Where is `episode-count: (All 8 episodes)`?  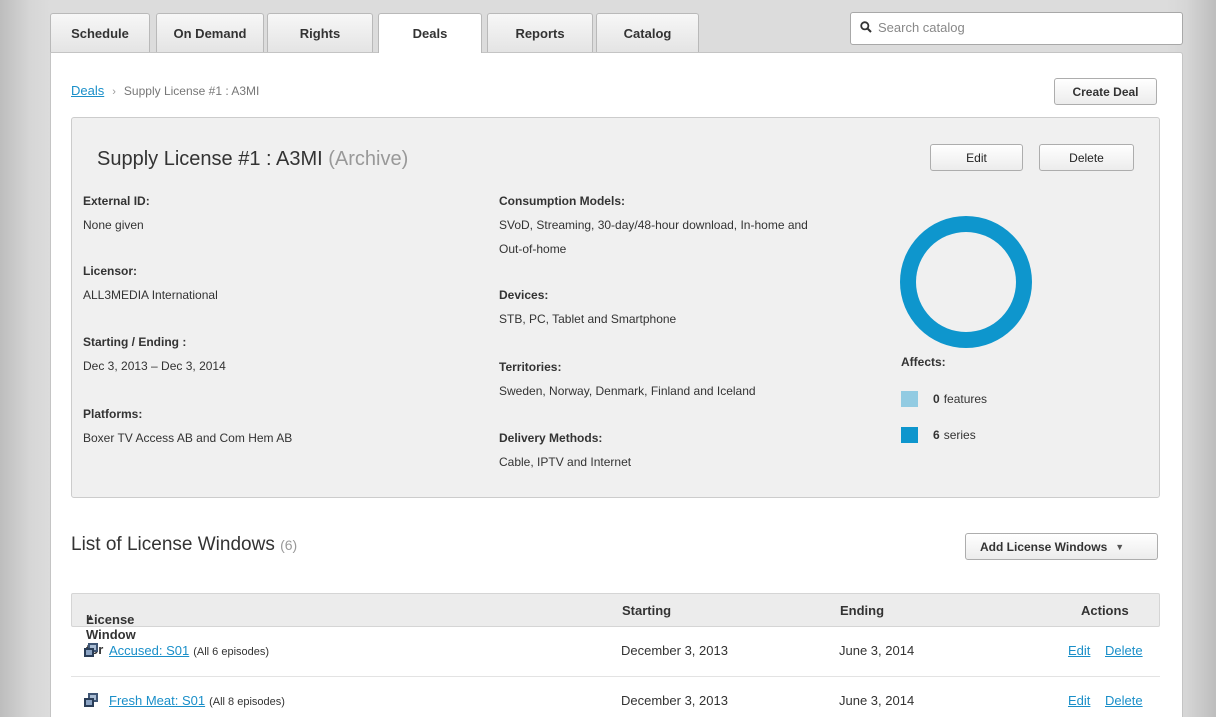
episode-count: (All 8 episodes) is located at coordinates (247, 702).